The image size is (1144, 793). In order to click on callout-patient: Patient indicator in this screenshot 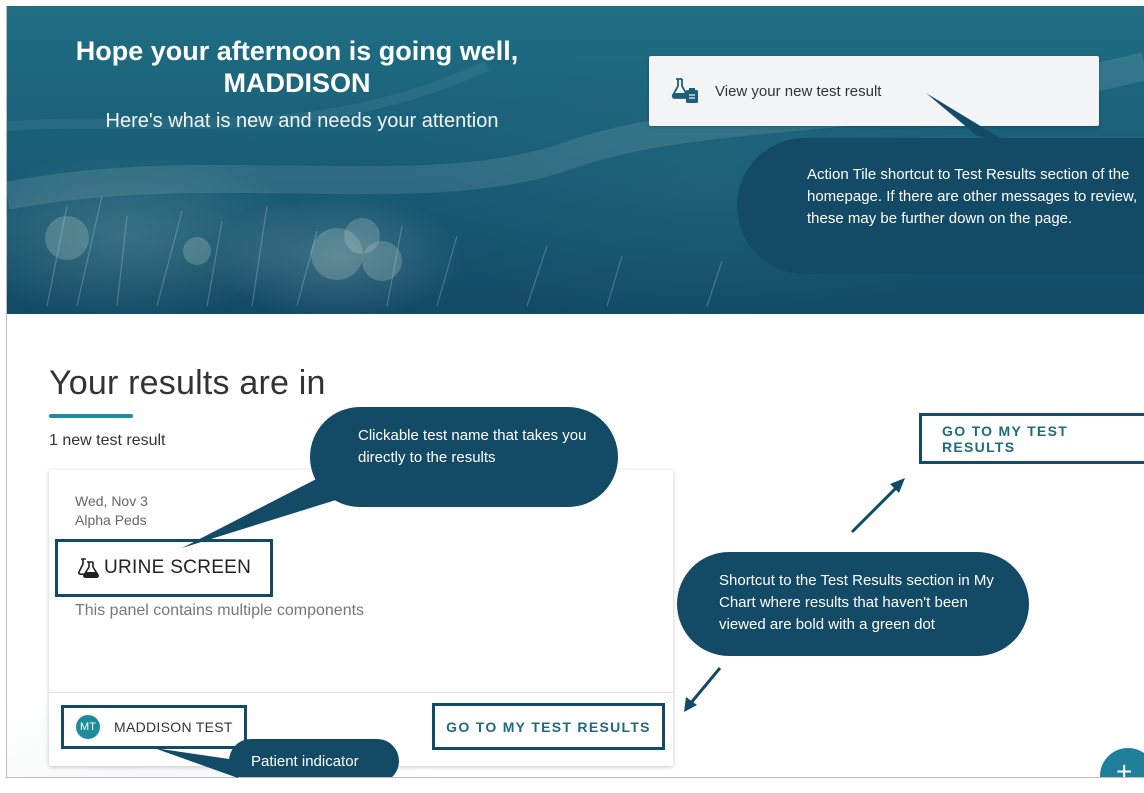, I will do `click(314, 758)`.